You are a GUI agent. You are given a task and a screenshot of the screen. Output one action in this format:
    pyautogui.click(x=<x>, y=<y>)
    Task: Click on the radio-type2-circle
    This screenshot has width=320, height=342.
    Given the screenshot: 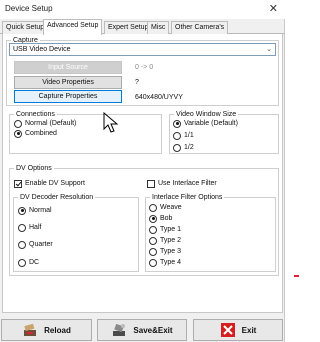 What is the action you would take?
    pyautogui.click(x=153, y=240)
    